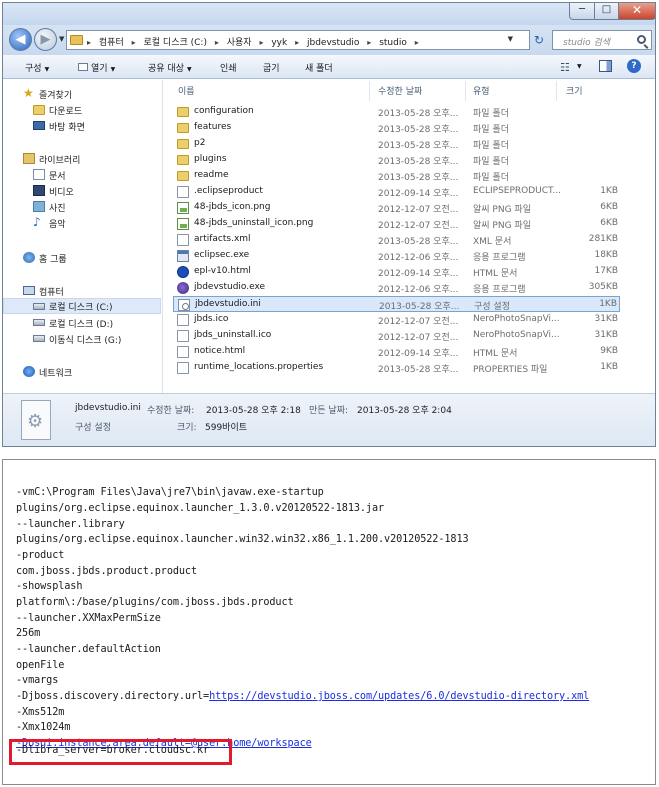 The width and height of the screenshot is (659, 787). What do you see at coordinates (319, 67) in the screenshot?
I see `new-folder-button: 새 폴더` at bounding box center [319, 67].